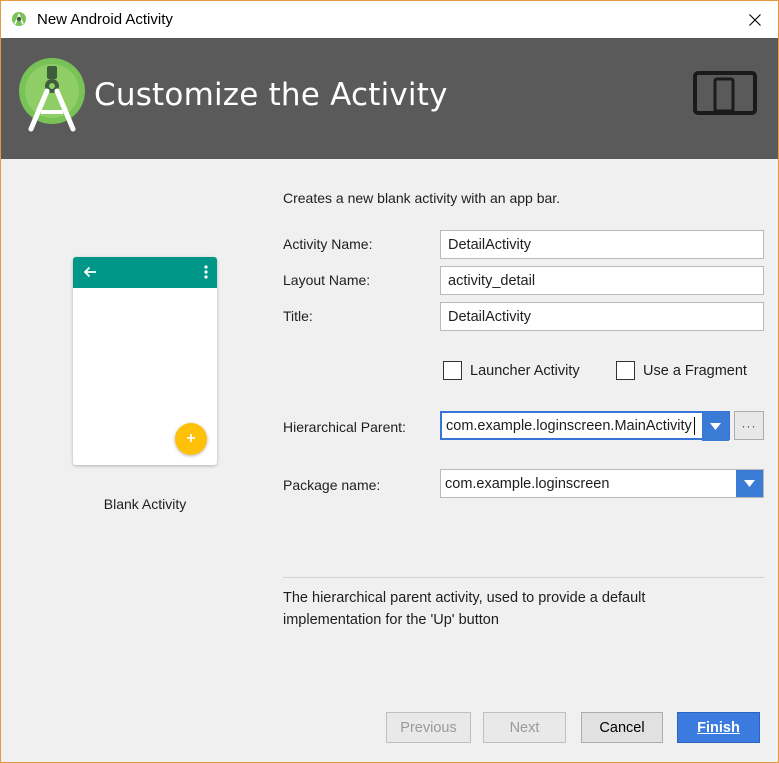  What do you see at coordinates (452, 370) in the screenshot?
I see `launcher-activity-checkbox` at bounding box center [452, 370].